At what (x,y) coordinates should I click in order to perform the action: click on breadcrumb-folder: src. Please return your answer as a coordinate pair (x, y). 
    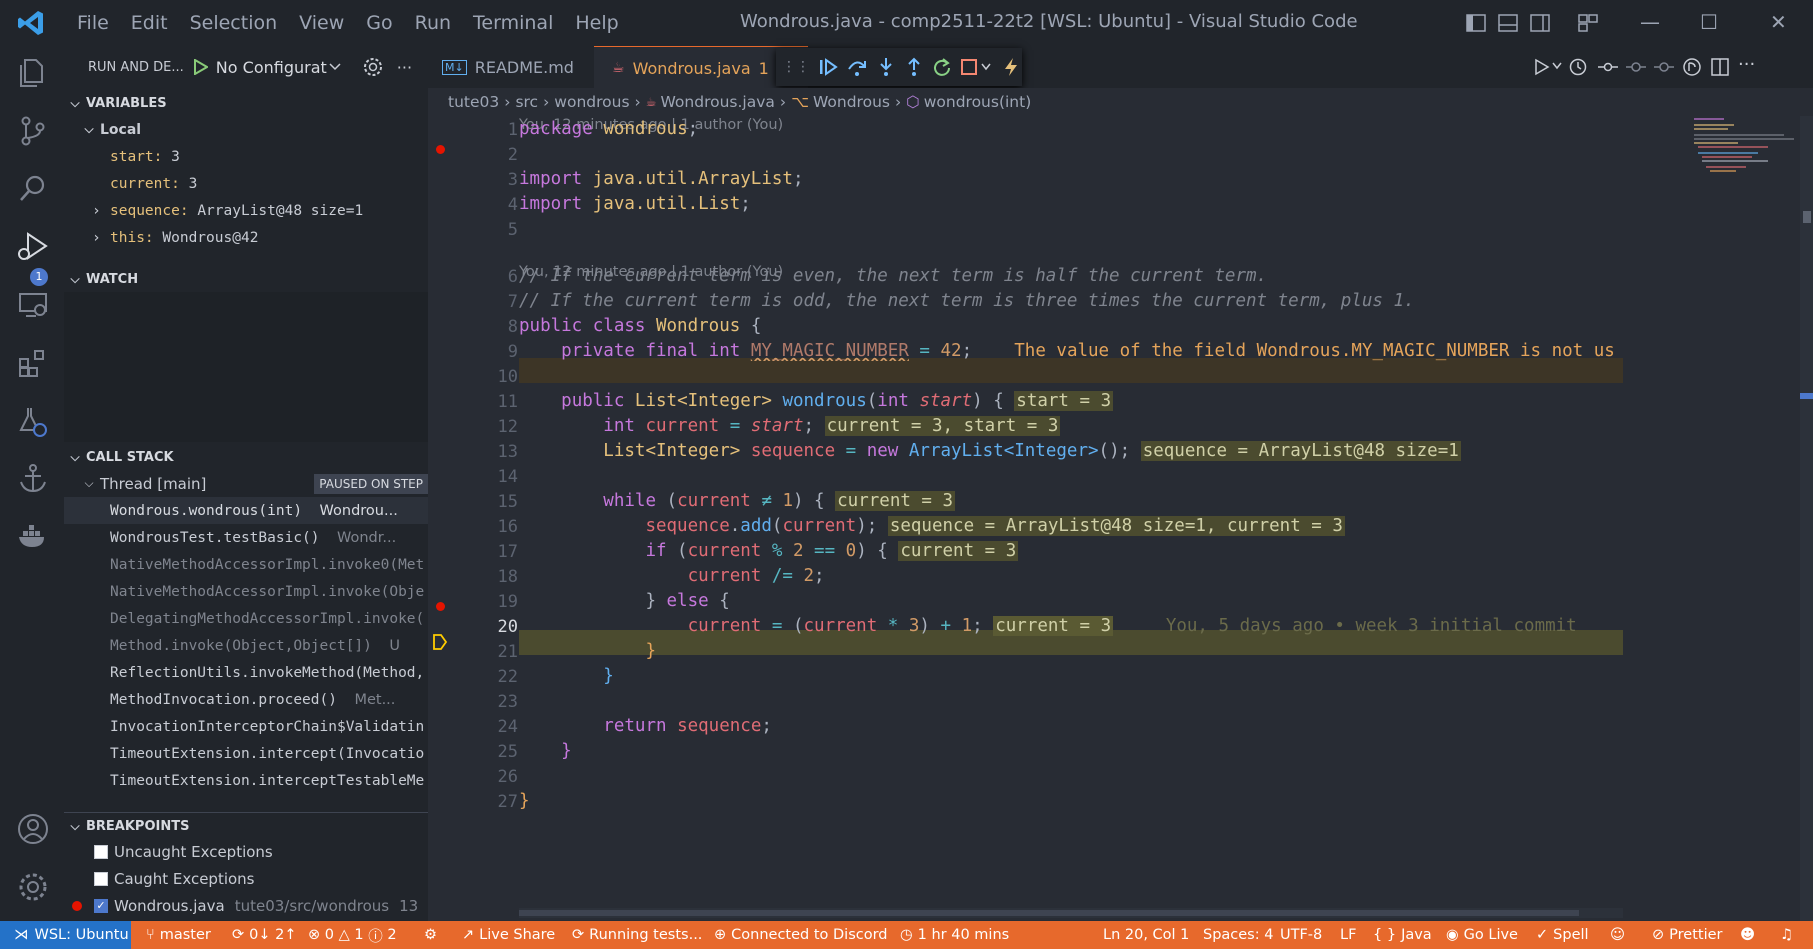
    Looking at the image, I should click on (526, 102).